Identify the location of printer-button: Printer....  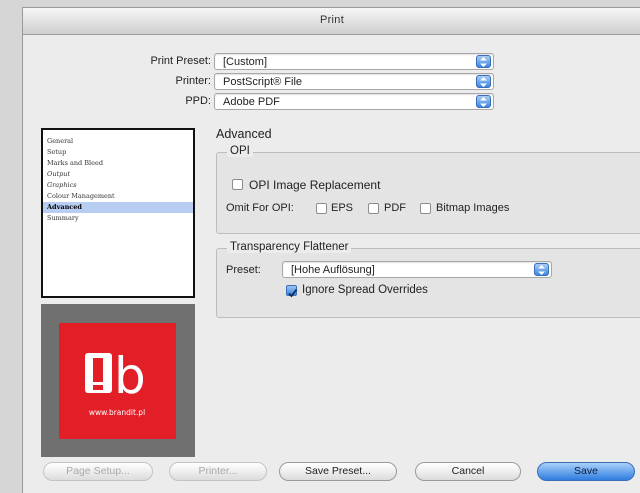
(218, 471).